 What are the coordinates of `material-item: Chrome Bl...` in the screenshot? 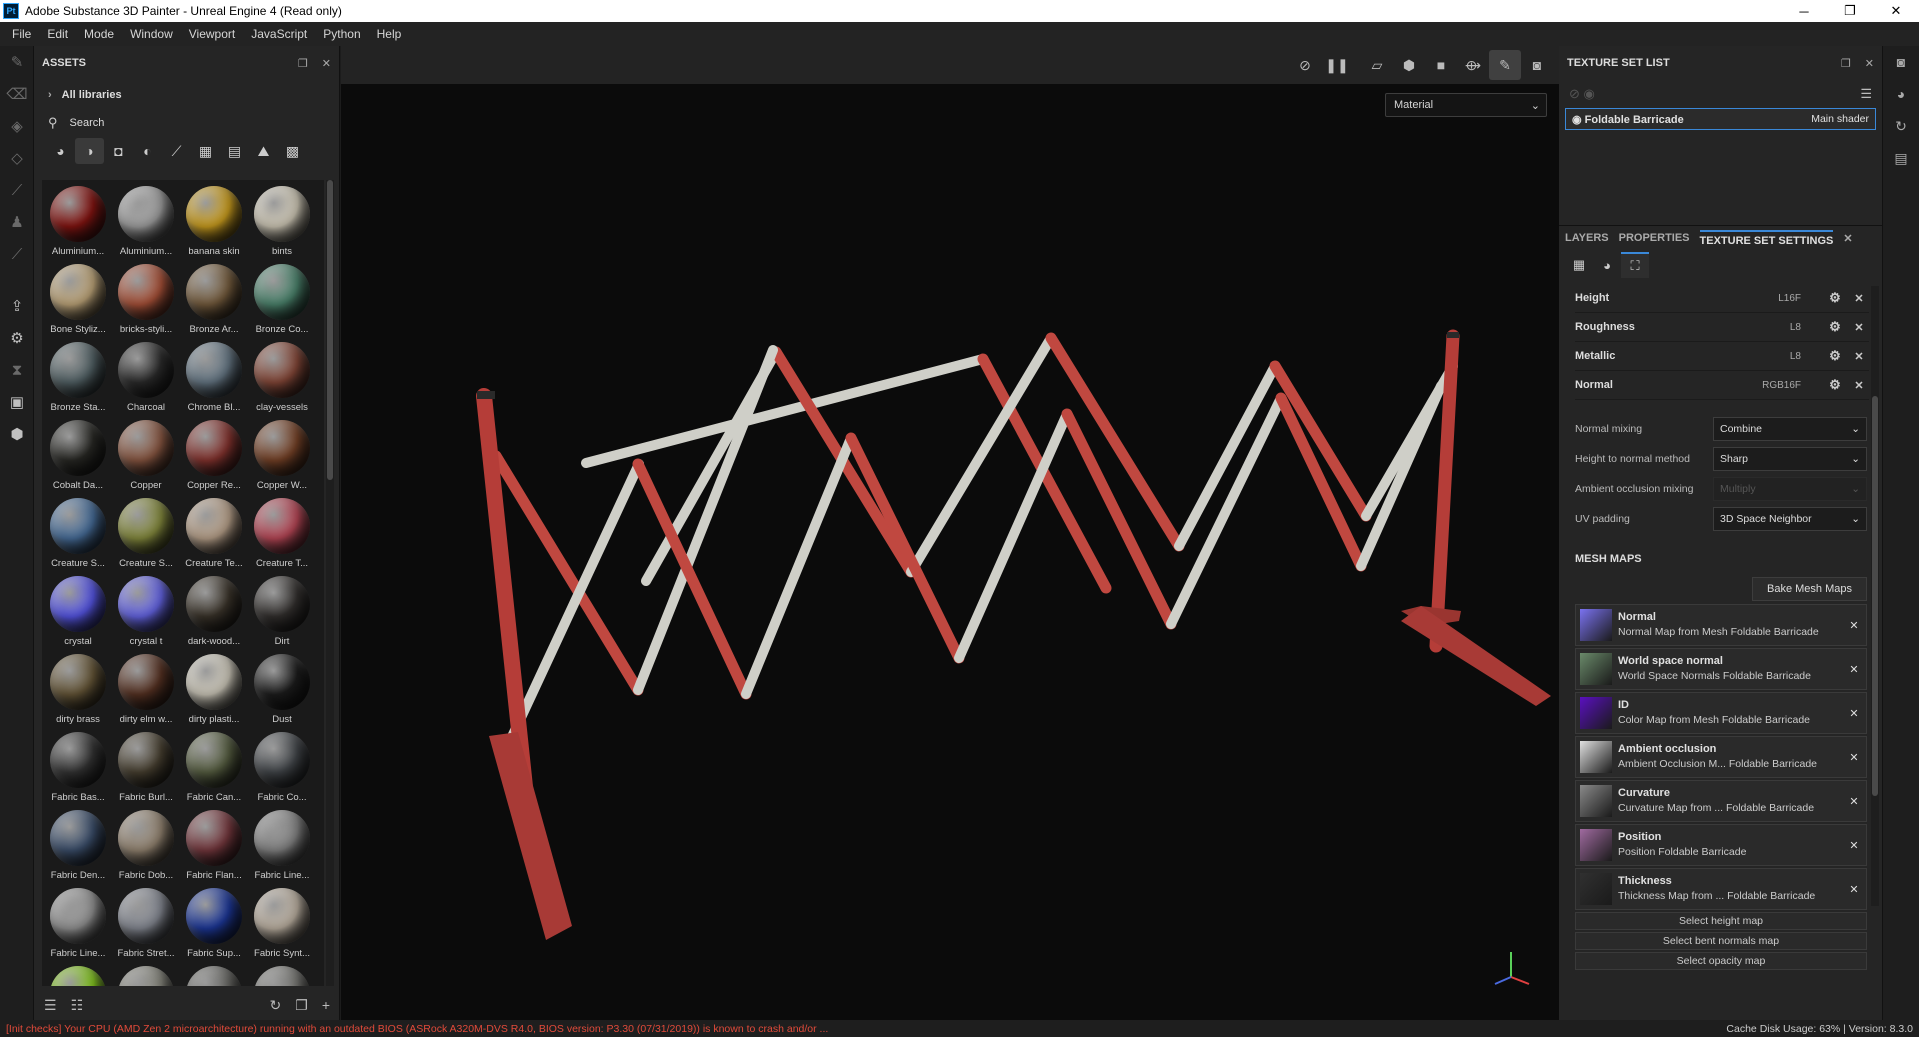 It's located at (214, 381).